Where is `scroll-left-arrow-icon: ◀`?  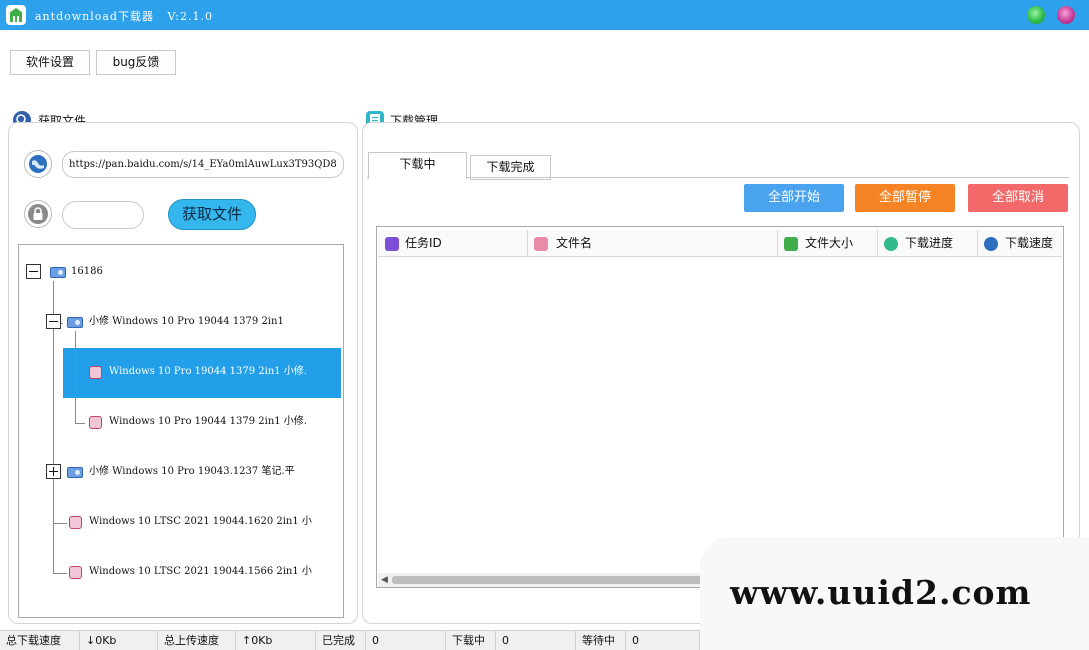
scroll-left-arrow-icon: ◀ is located at coordinates (384, 580).